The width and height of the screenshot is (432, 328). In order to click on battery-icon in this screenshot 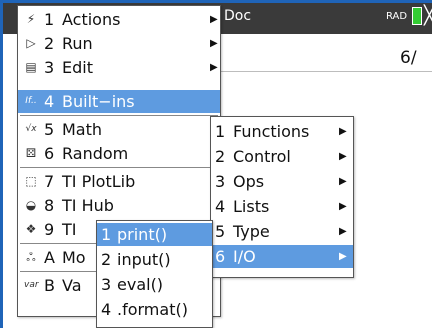, I will do `click(417, 16)`.